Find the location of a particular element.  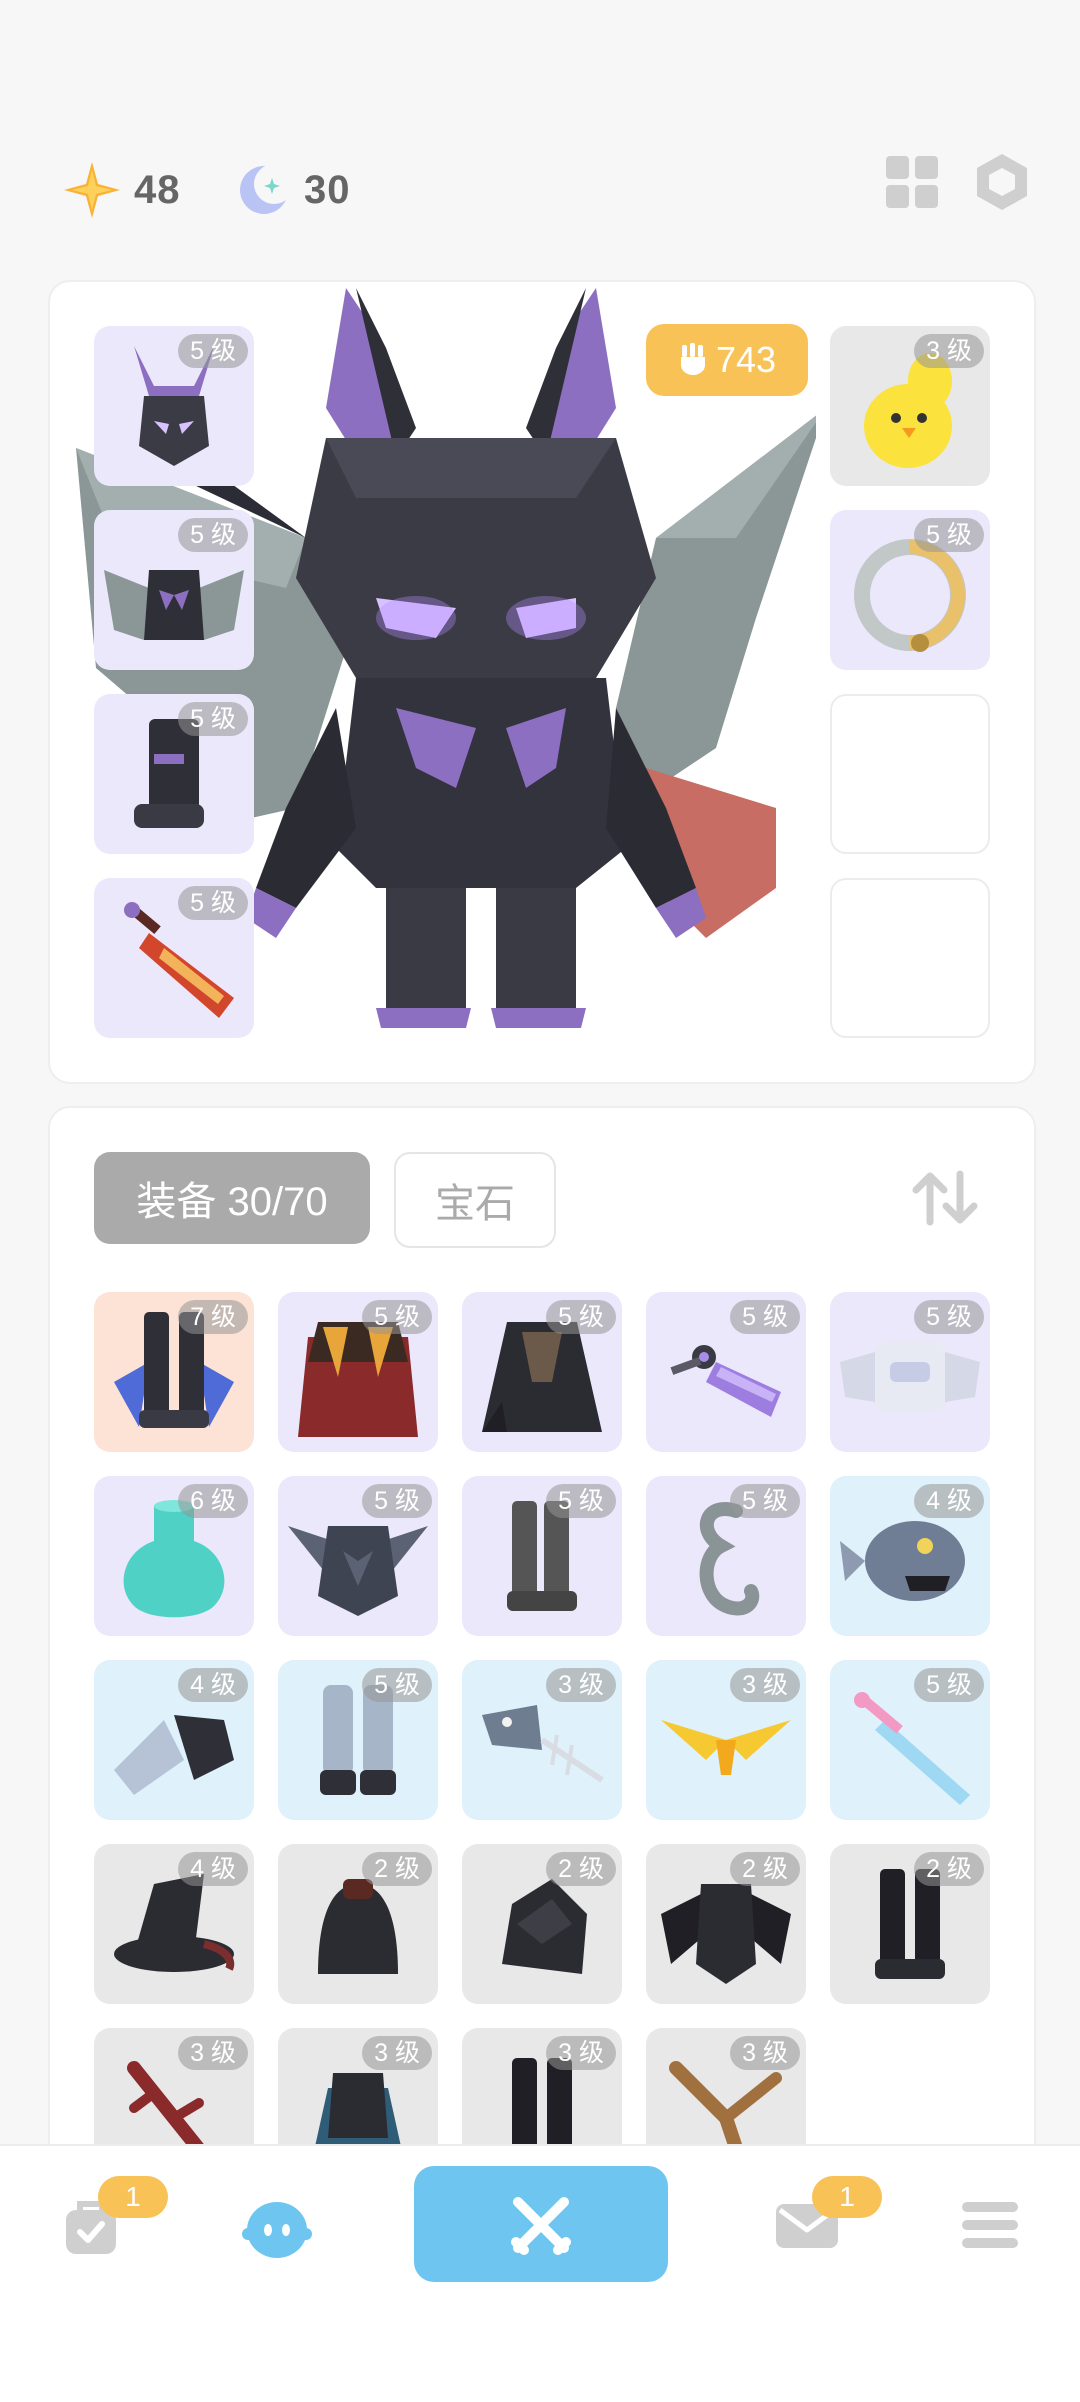

fist-icon is located at coordinates (692, 359).